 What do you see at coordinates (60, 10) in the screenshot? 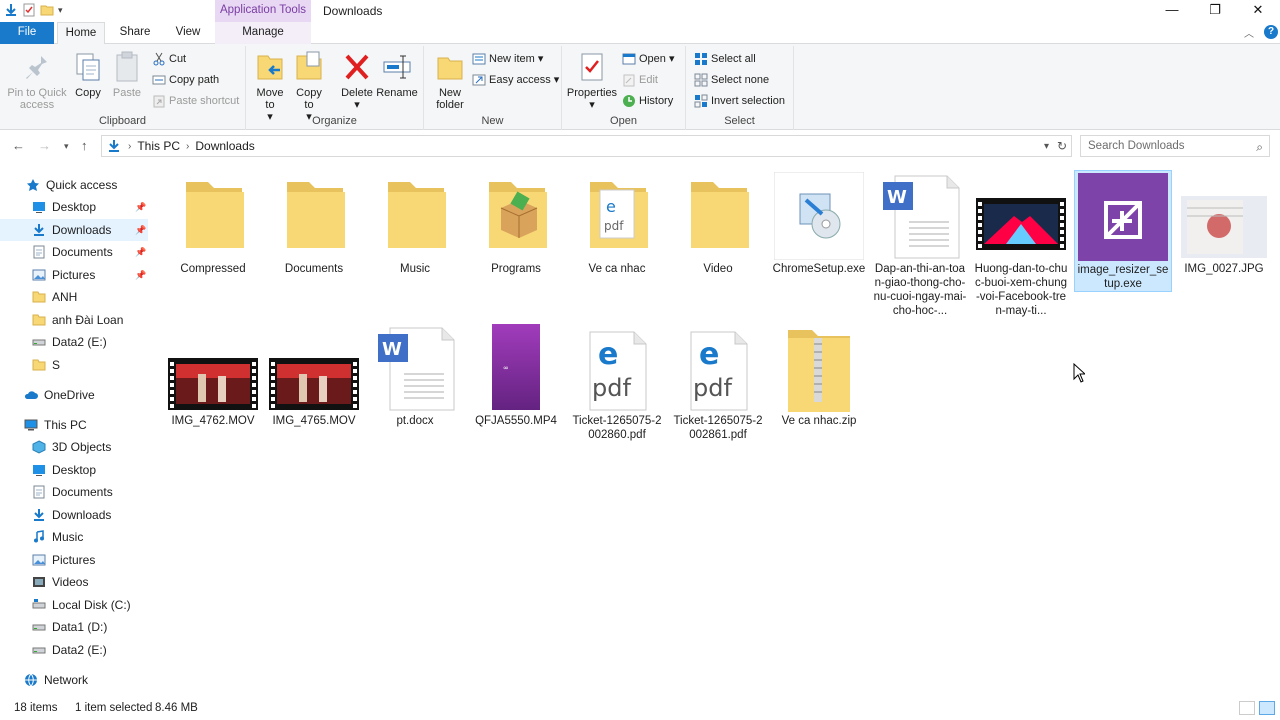
I see `qat-dropdown-icon: ▾` at bounding box center [60, 10].